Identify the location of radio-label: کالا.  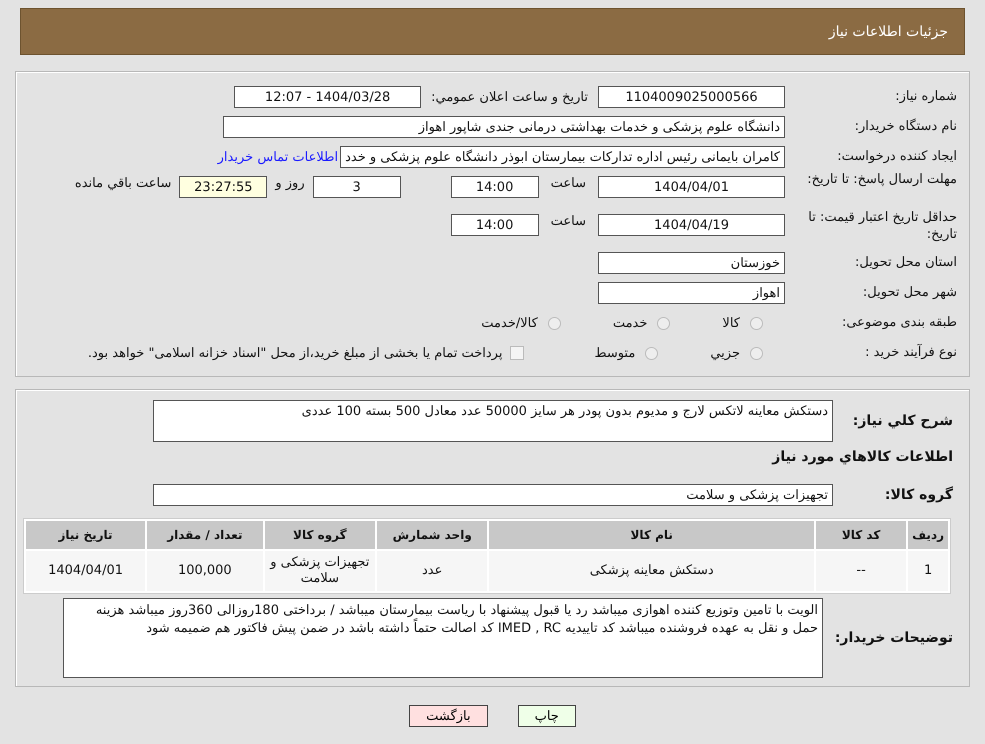
(731, 323).